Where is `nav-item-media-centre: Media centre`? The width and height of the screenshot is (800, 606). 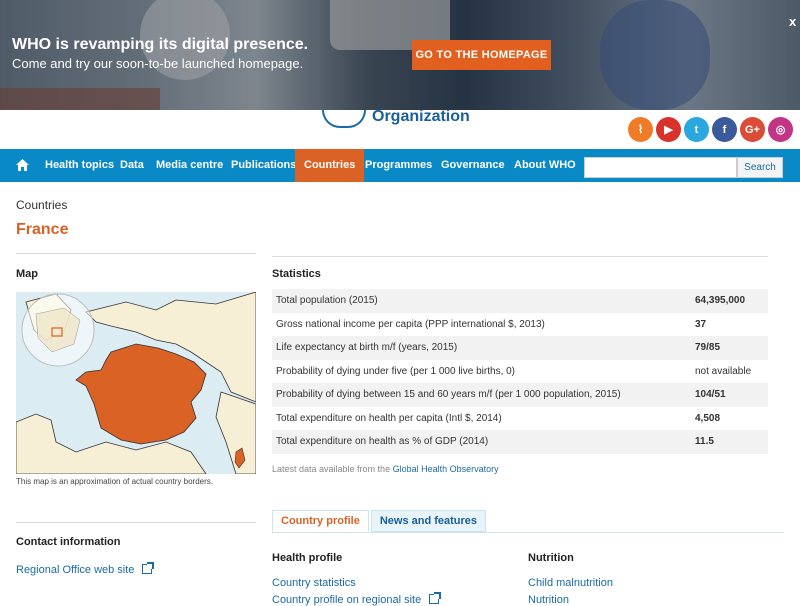 nav-item-media-centre: Media centre is located at coordinates (189, 165).